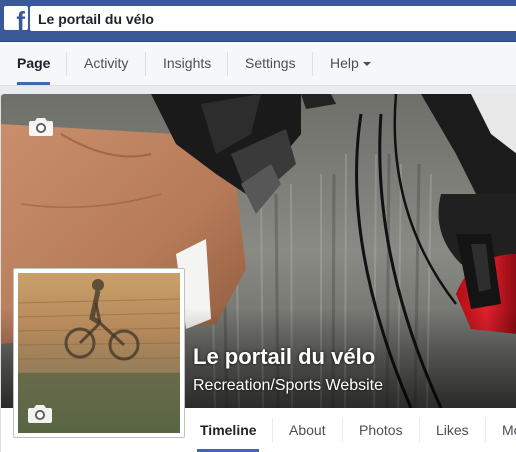  Describe the element at coordinates (350, 430) in the screenshot. I see `timeline-tabs: Timeline About Photos Likes Mo` at that location.